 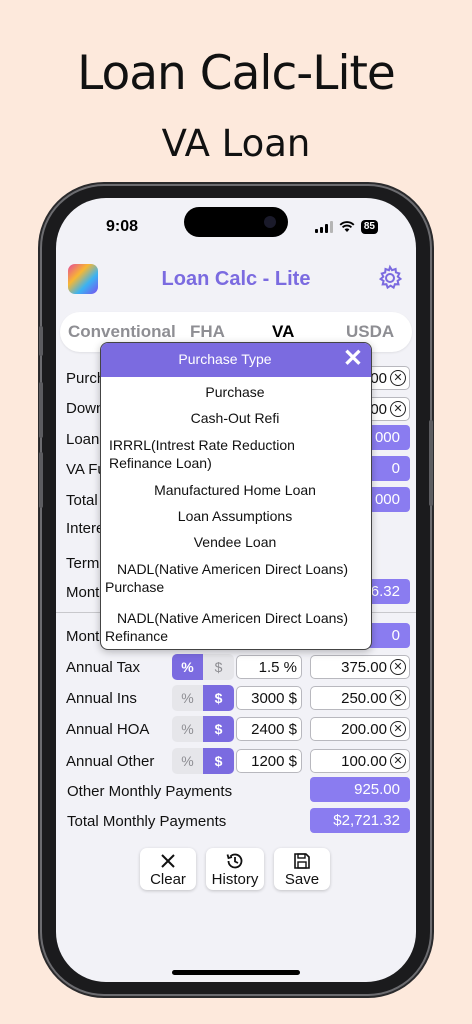 I want to click on history-button: History, so click(x=235, y=869).